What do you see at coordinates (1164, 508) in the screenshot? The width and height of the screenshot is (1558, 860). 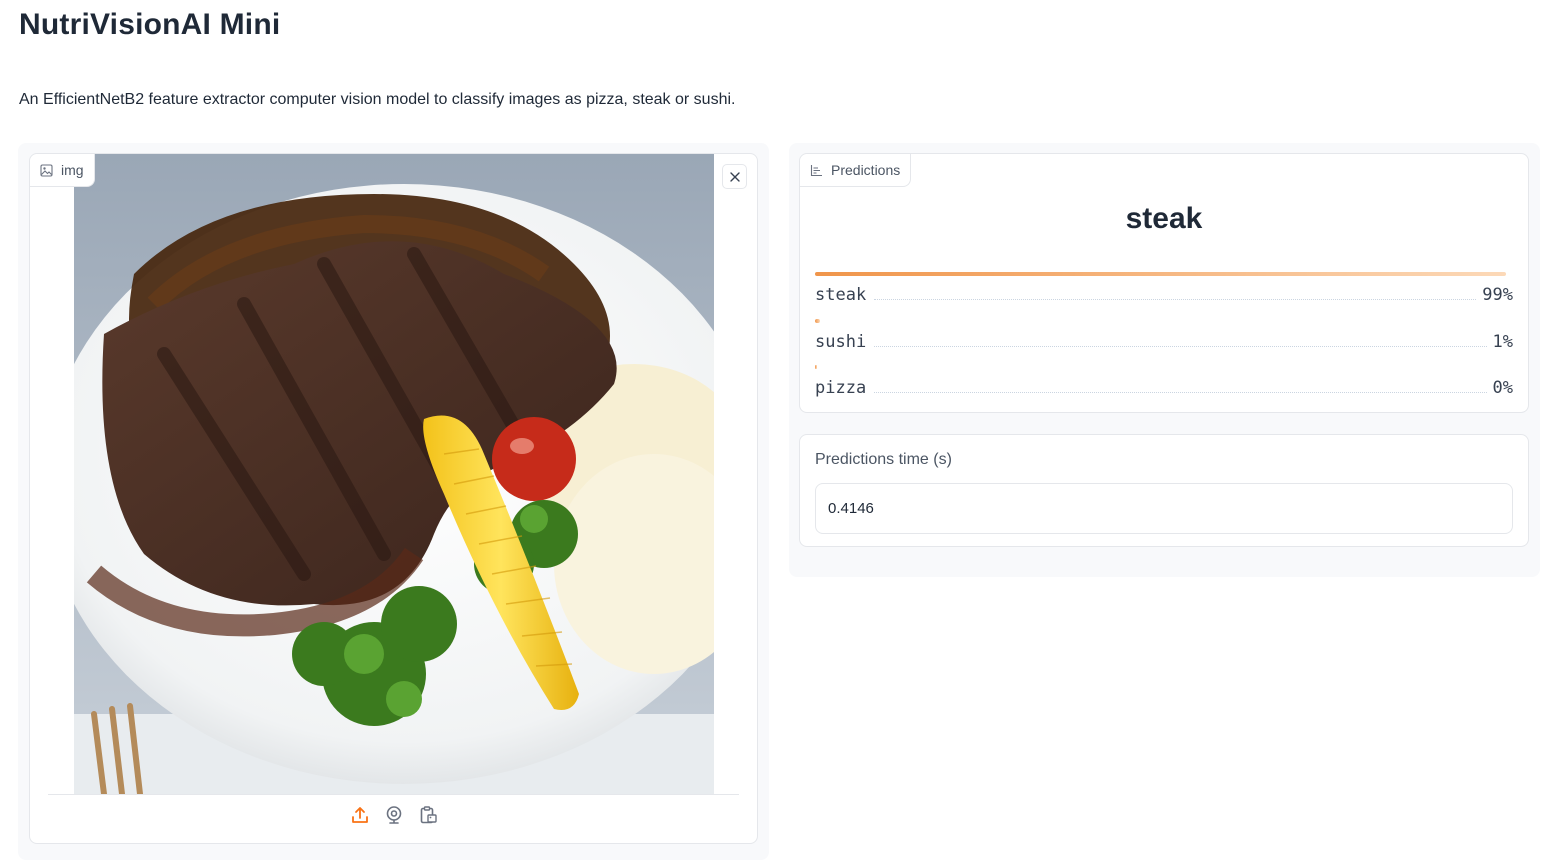 I see `prediction-time-field: 0.4146` at bounding box center [1164, 508].